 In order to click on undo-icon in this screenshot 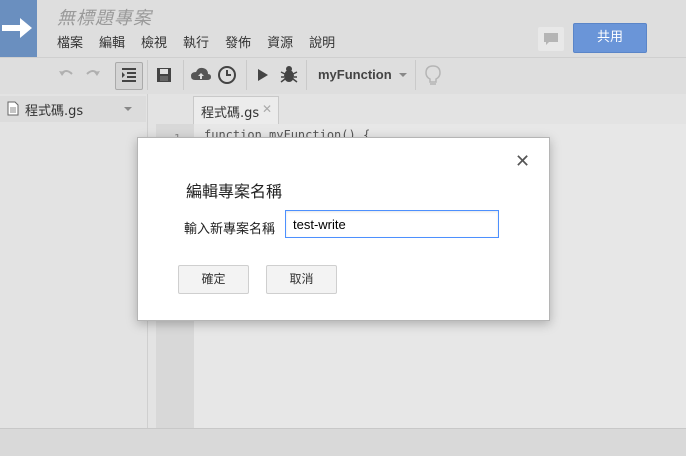, I will do `click(66, 75)`.